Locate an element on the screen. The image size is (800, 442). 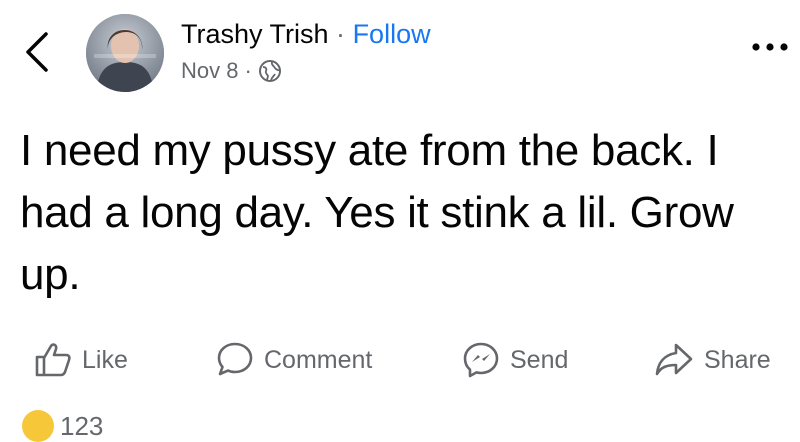
profile-photo is located at coordinates (125, 53).